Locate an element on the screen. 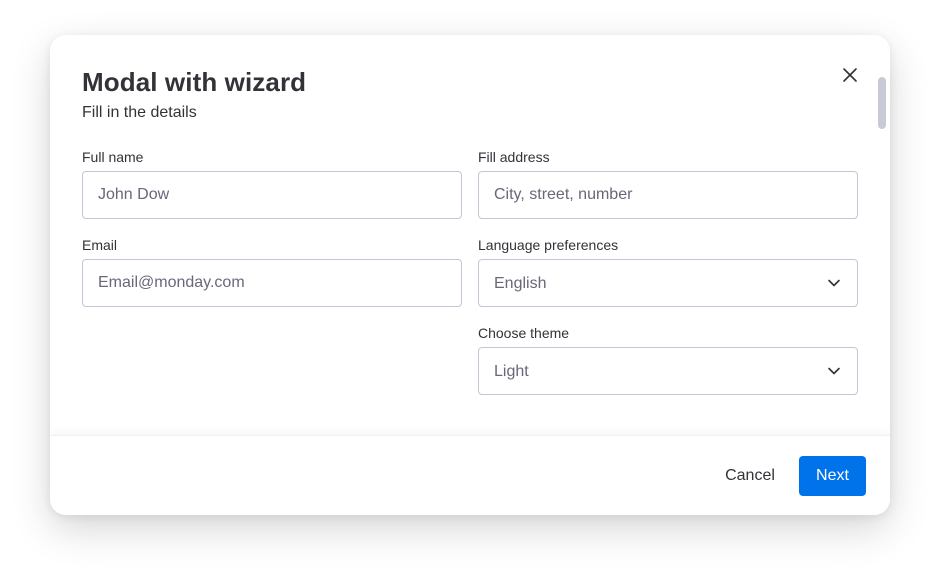 The height and width of the screenshot is (580, 940). cancel-button: Cancel is located at coordinates (750, 476).